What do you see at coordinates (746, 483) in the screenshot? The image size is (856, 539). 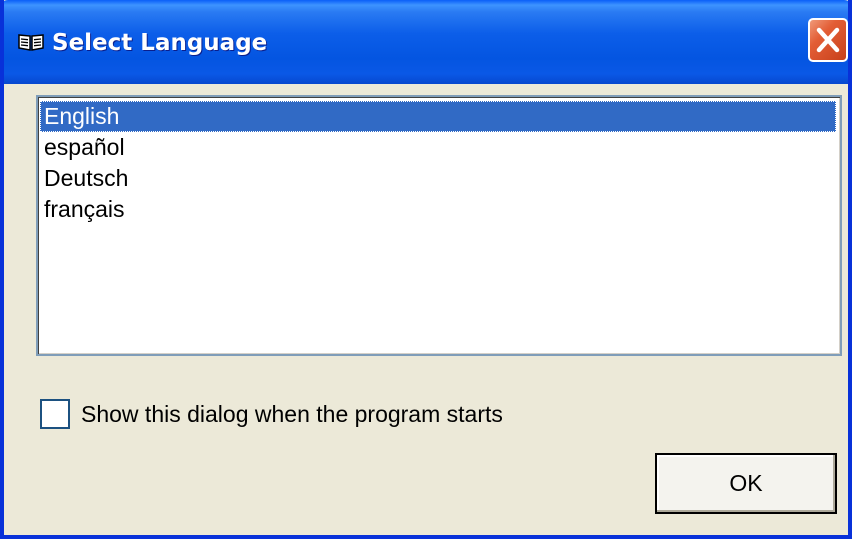 I see `ok-button: OK` at bounding box center [746, 483].